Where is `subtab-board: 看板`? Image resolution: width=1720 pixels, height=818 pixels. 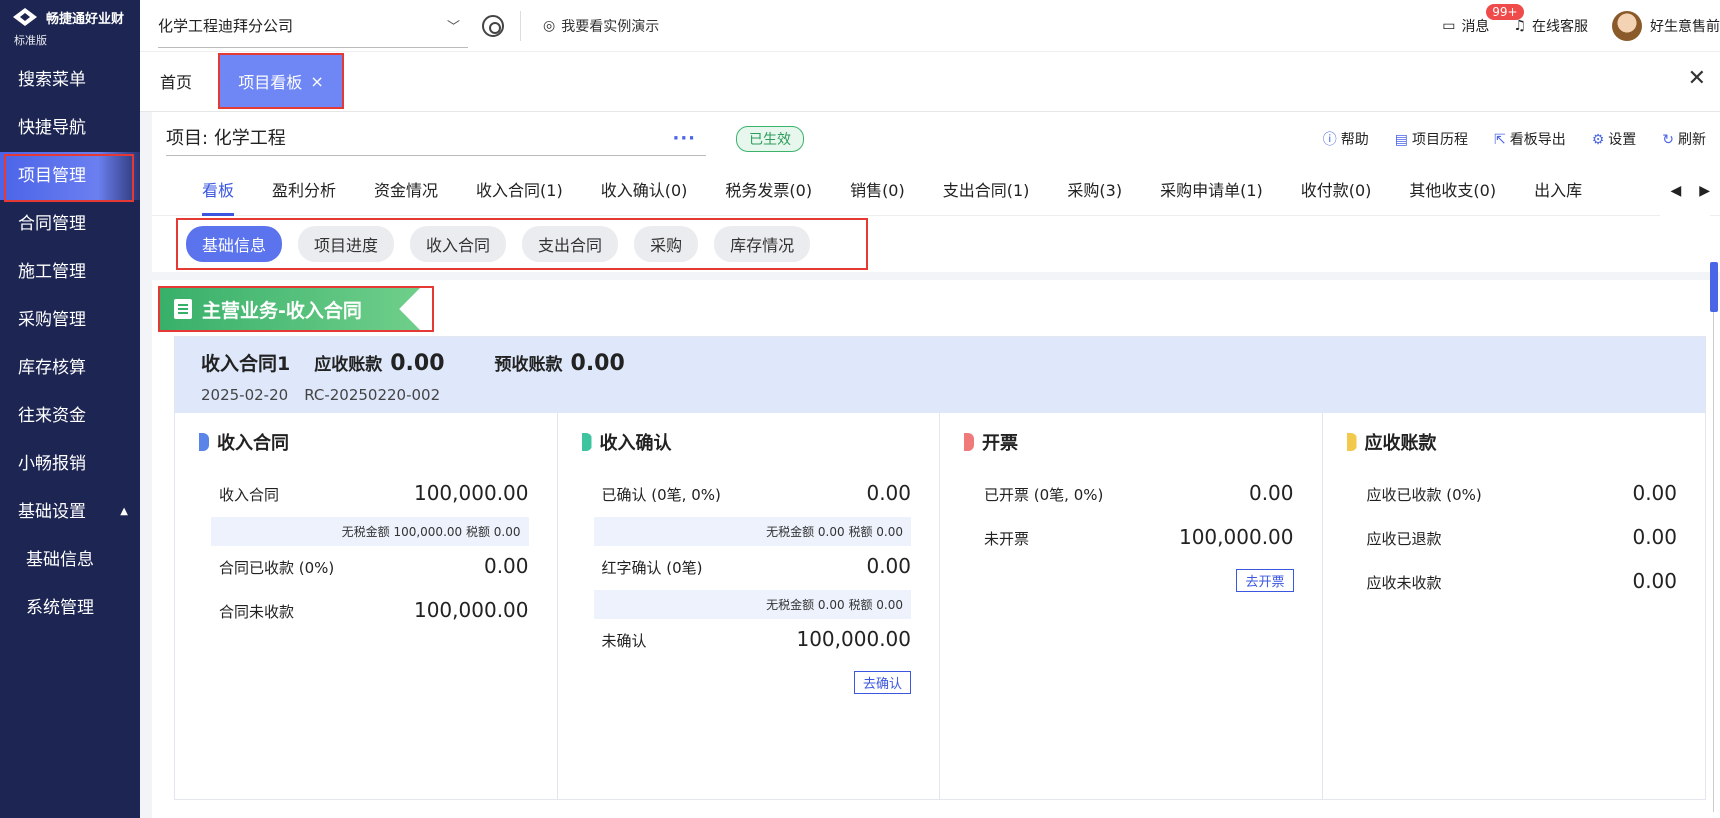 subtab-board: 看板 is located at coordinates (218, 191).